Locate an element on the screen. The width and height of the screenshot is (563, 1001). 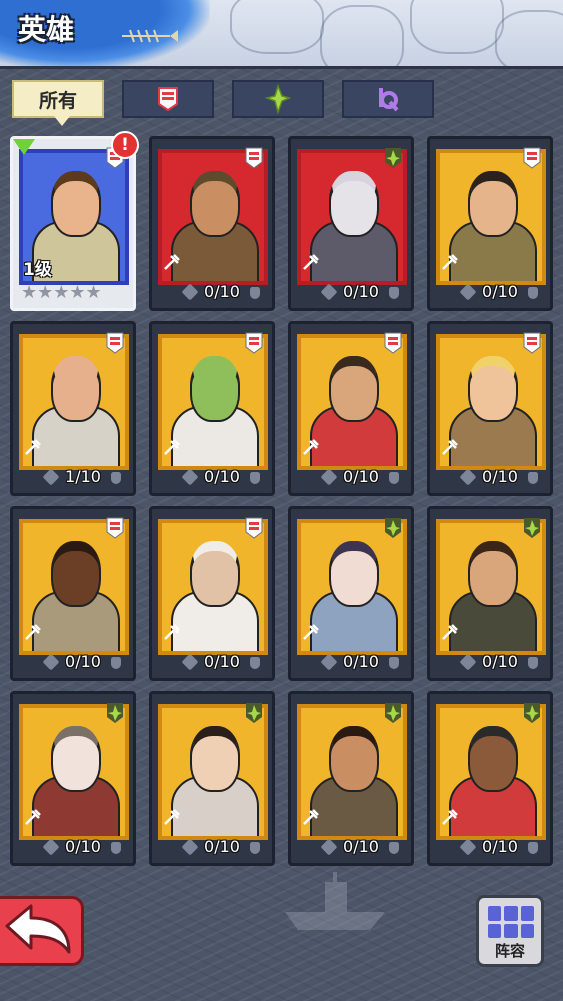
lineup-button: 阵容 is located at coordinates (510, 931).